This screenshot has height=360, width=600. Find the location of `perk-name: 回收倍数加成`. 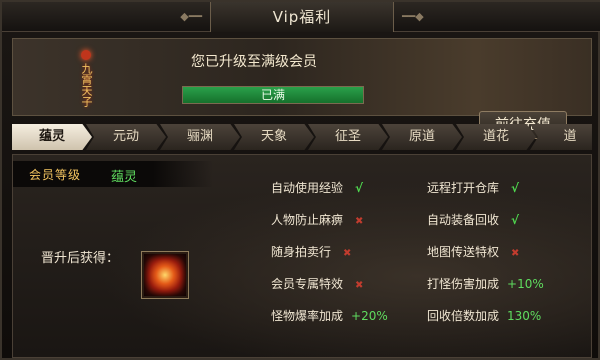

perk-name: 回收倍数加成 is located at coordinates (463, 316).